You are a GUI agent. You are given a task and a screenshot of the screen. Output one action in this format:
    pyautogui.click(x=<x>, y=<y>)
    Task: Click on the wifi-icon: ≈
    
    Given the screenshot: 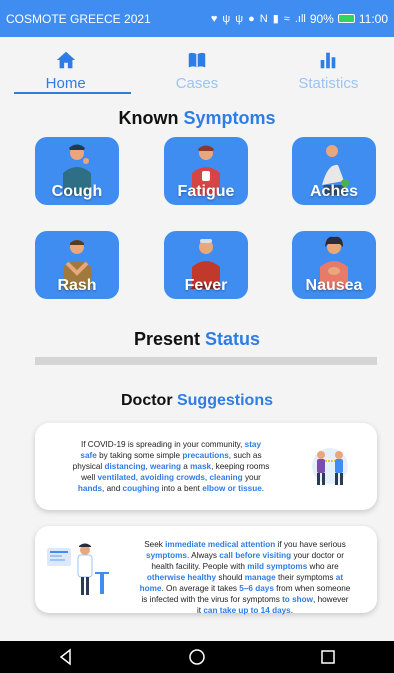 What is the action you would take?
    pyautogui.click(x=286, y=18)
    